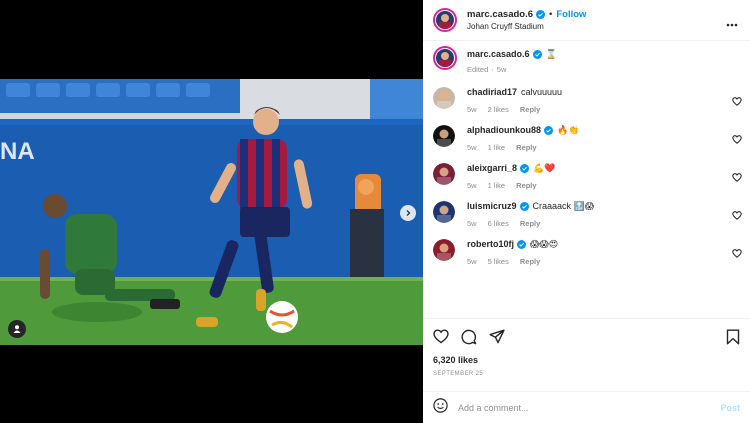 The width and height of the screenshot is (750, 423). Describe the element at coordinates (440, 405) in the screenshot. I see `emoji-icon` at that location.